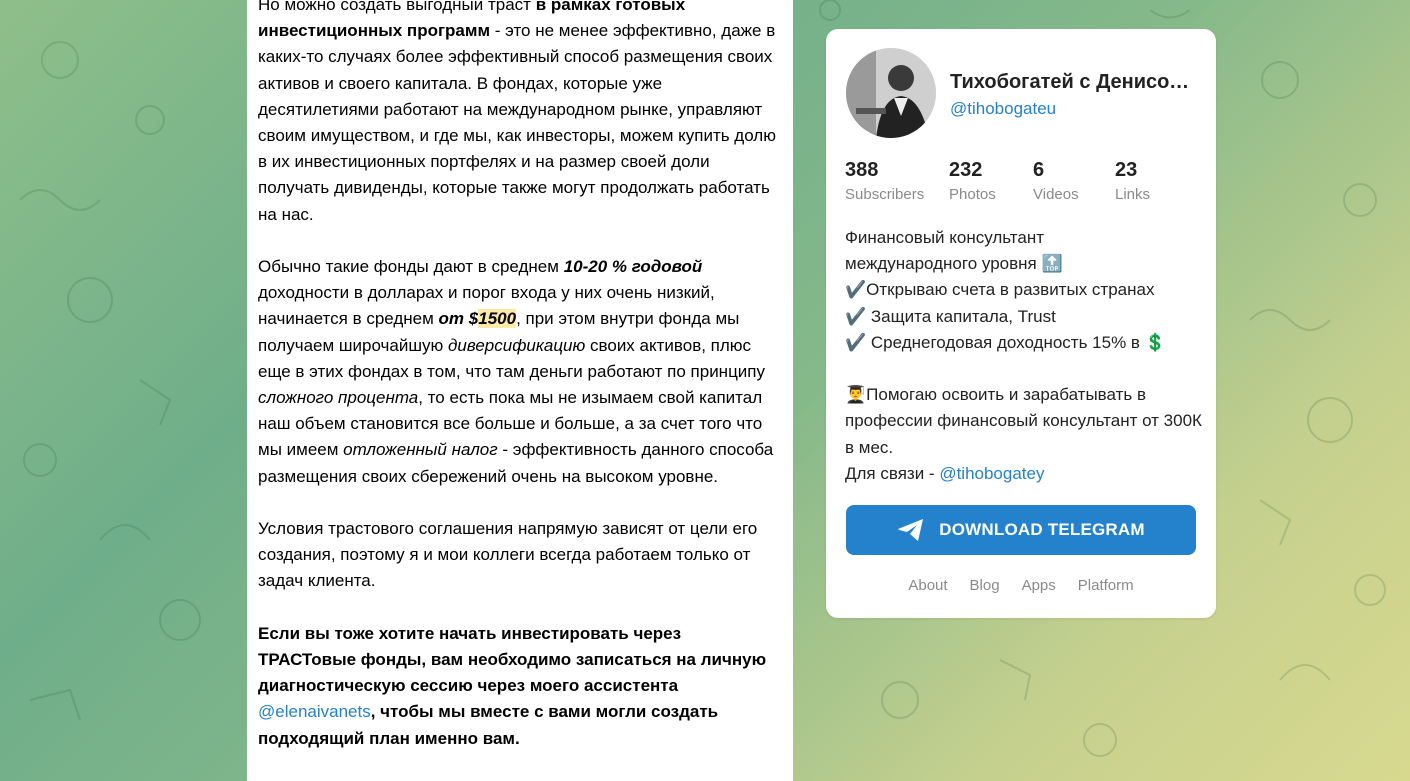  I want to click on stat-photos: 232 Photos, so click(979, 181).